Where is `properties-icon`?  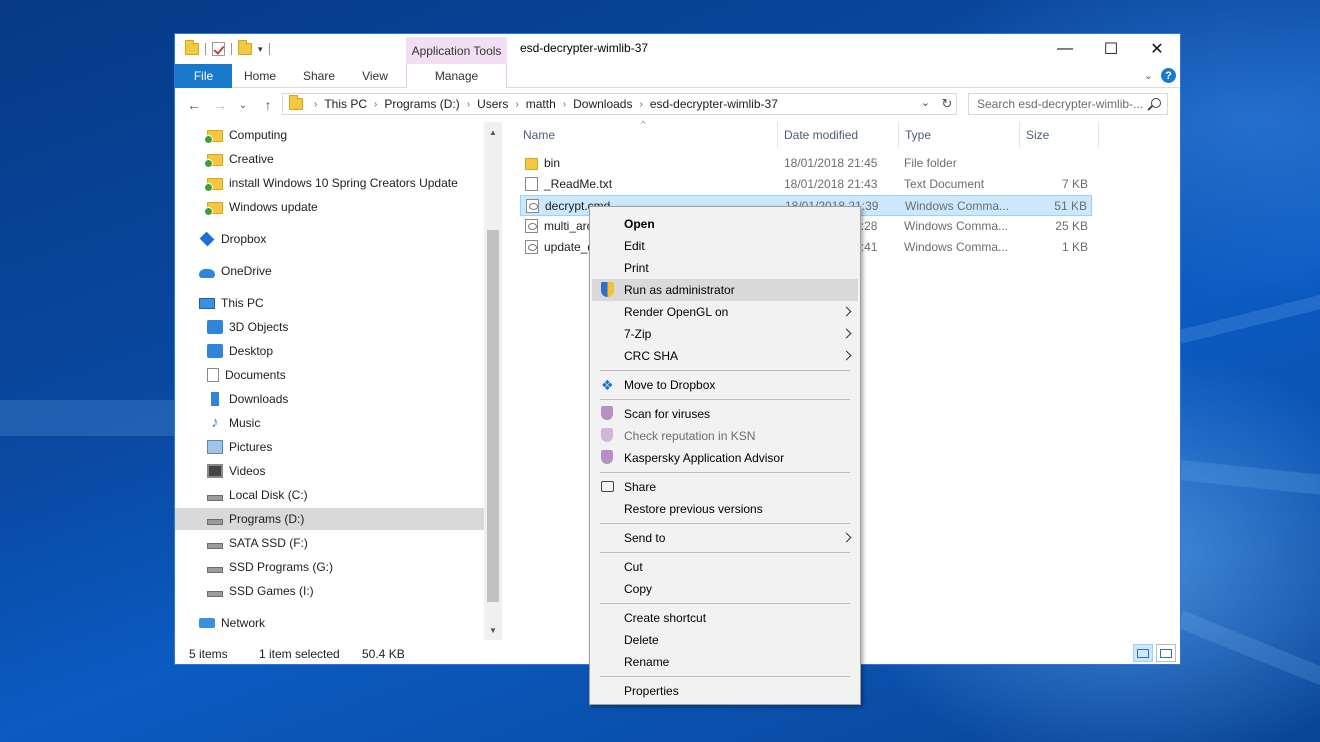
properties-icon is located at coordinates (218, 49).